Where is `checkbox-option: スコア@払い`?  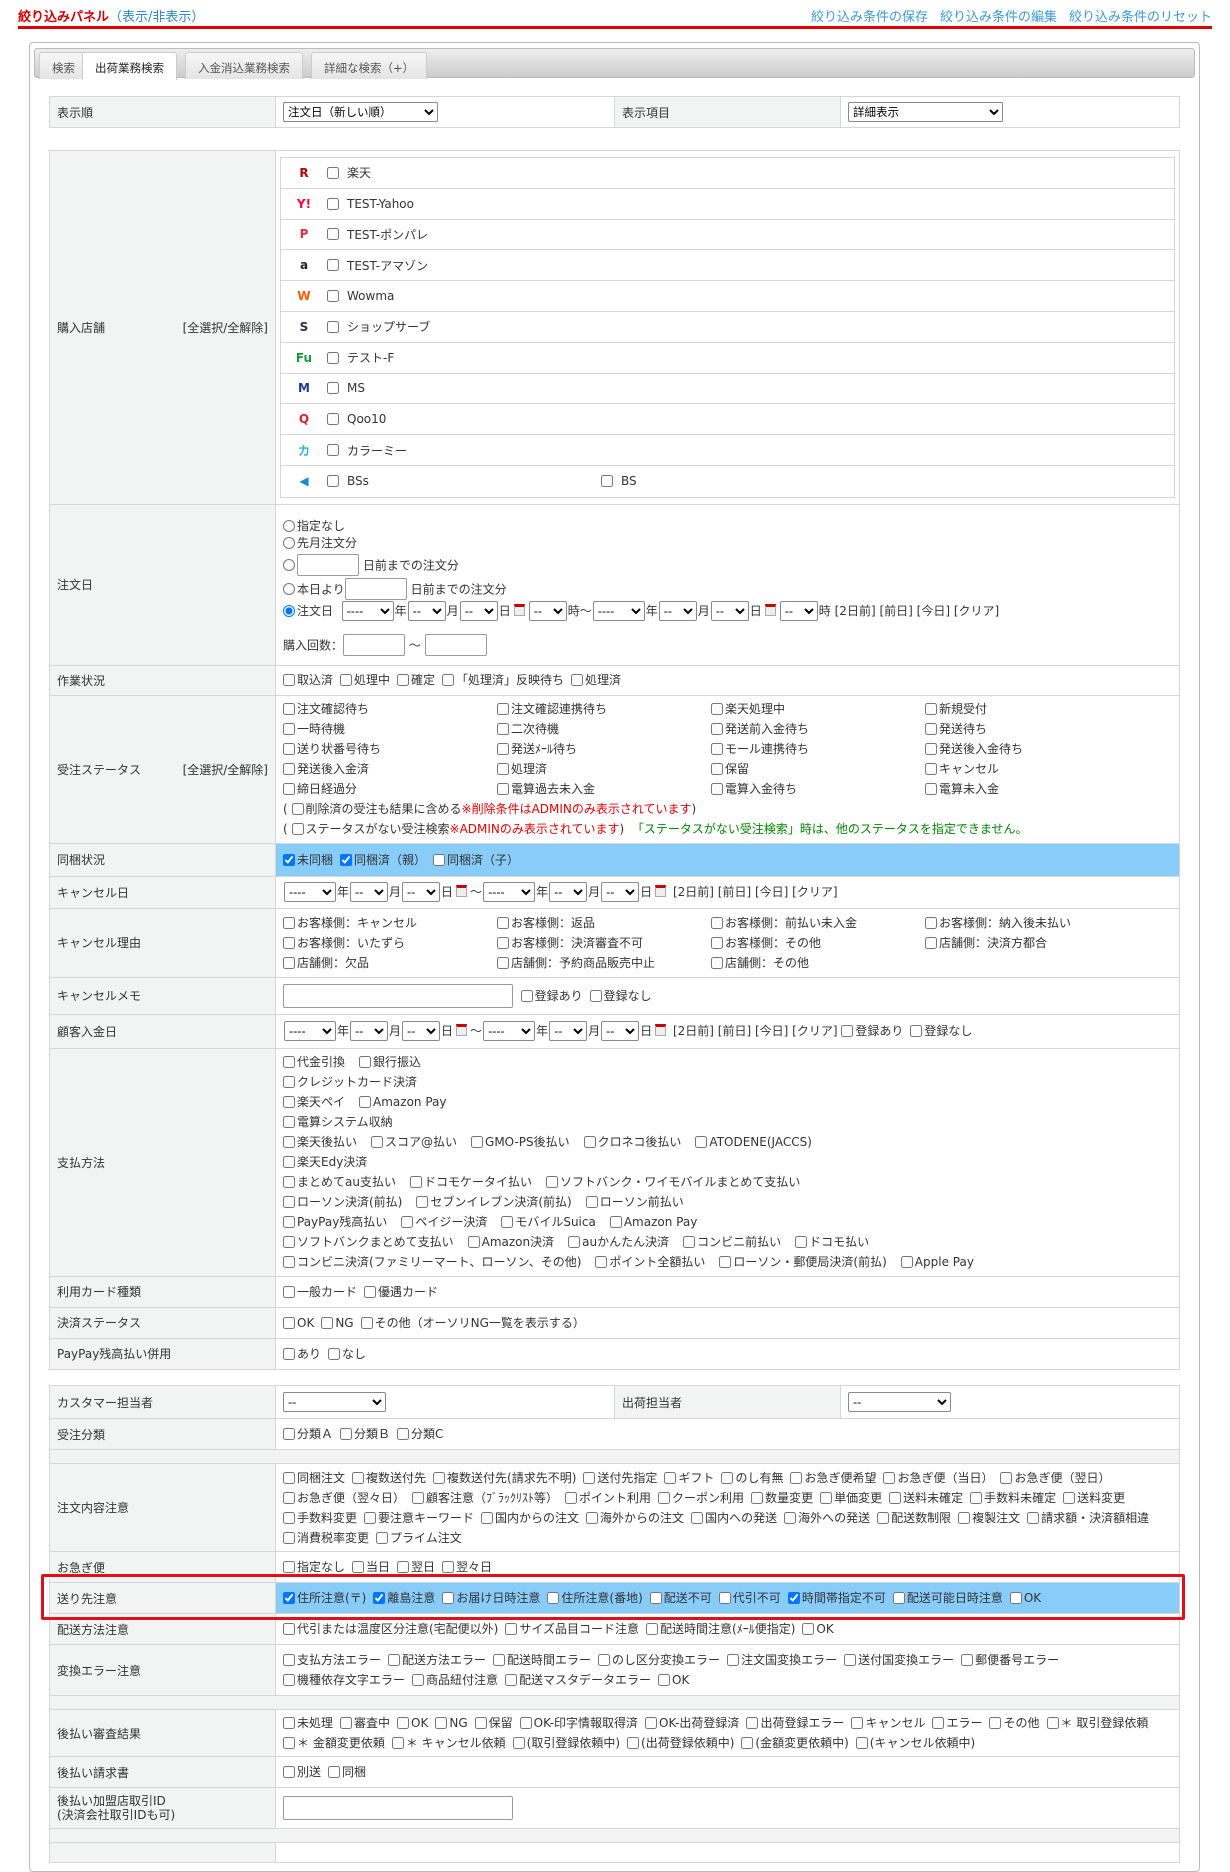
checkbox-option: スコア@払い is located at coordinates (414, 1142).